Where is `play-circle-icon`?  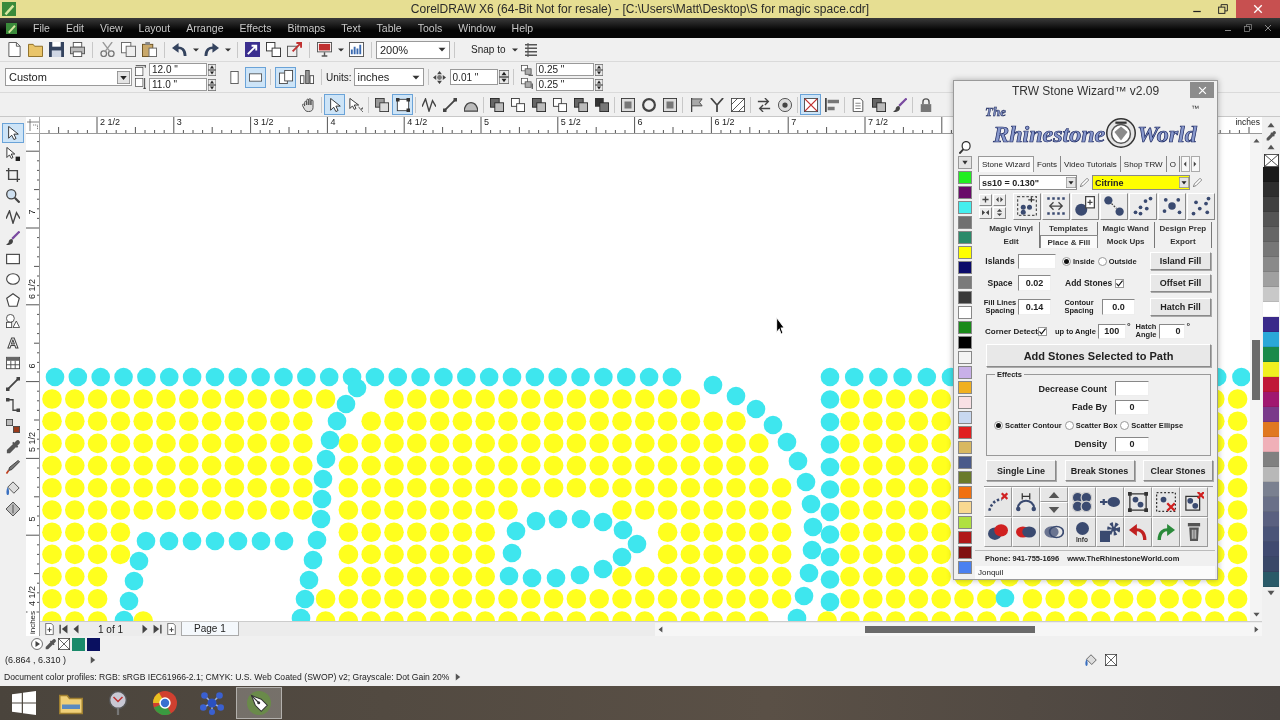 play-circle-icon is located at coordinates (37, 644).